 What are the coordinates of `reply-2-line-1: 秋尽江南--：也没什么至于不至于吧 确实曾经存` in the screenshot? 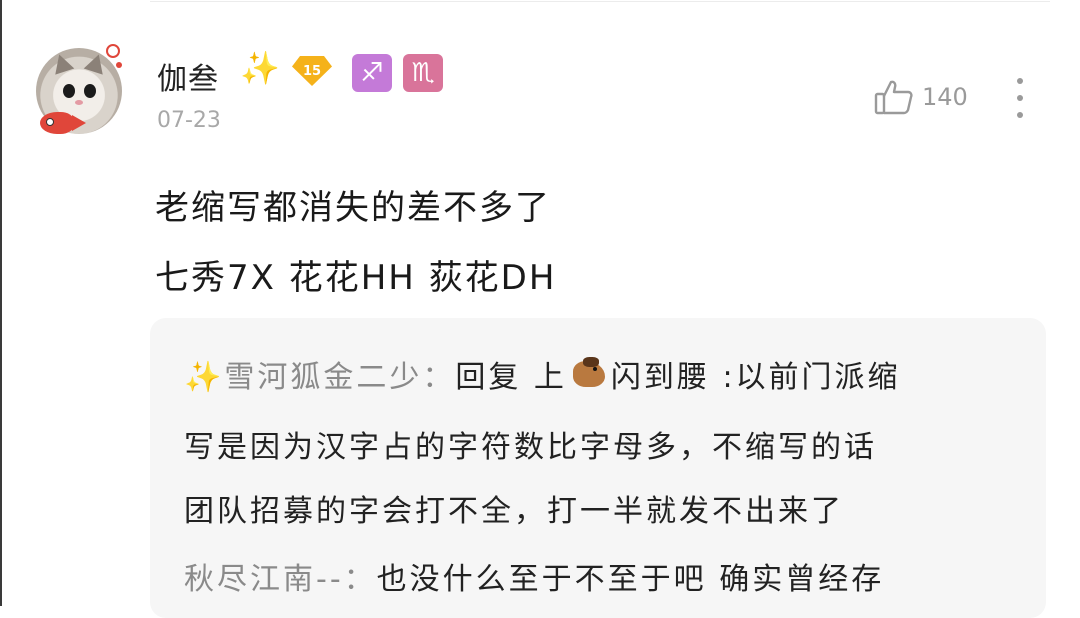 It's located at (534, 576).